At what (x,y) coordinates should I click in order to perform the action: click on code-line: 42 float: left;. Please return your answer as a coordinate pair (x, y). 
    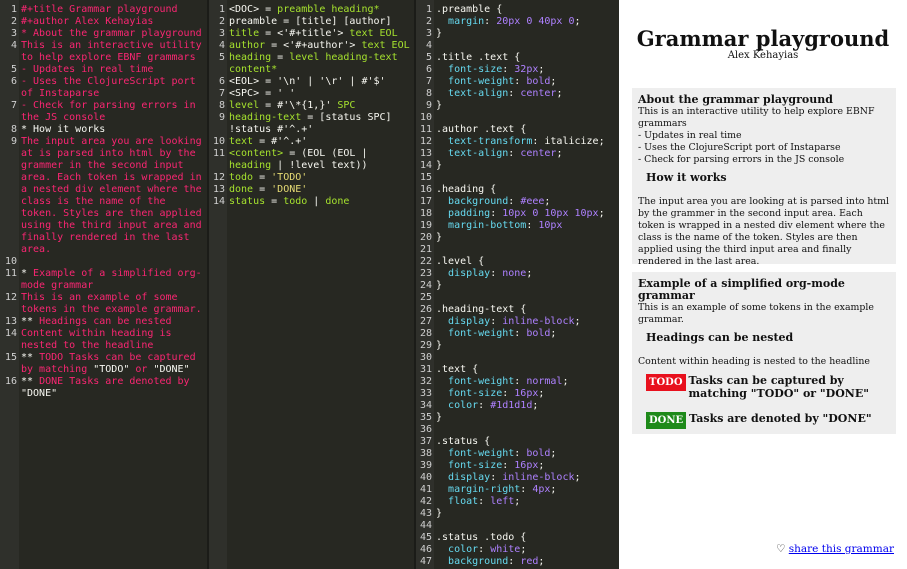
    Looking at the image, I should click on (517, 502).